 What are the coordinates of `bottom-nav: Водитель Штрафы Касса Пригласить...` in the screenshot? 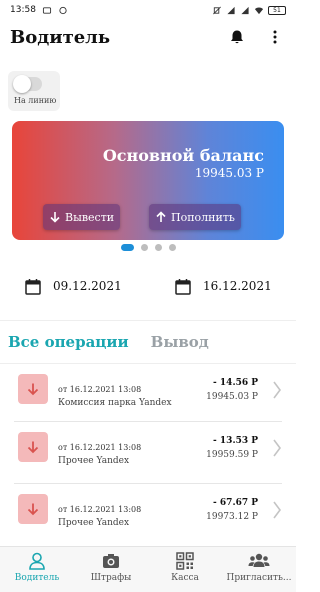 It's located at (148, 569).